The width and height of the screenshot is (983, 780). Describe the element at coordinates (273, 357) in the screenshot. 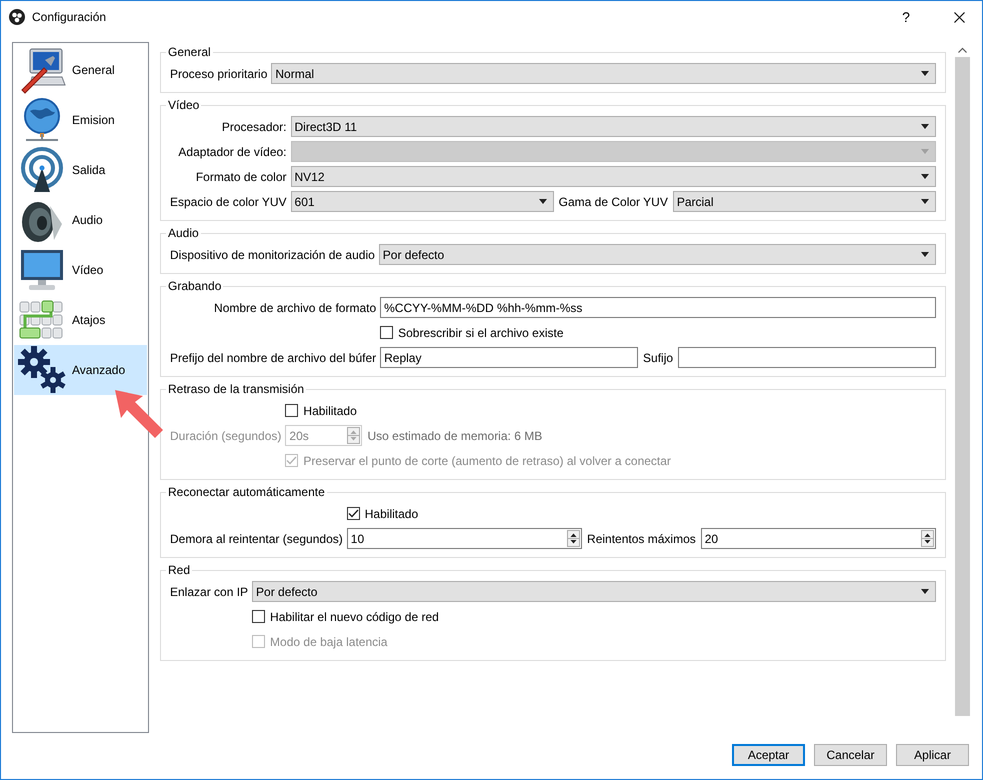

I see `field-label: Prefijo del nombre de archivo del búfer` at that location.